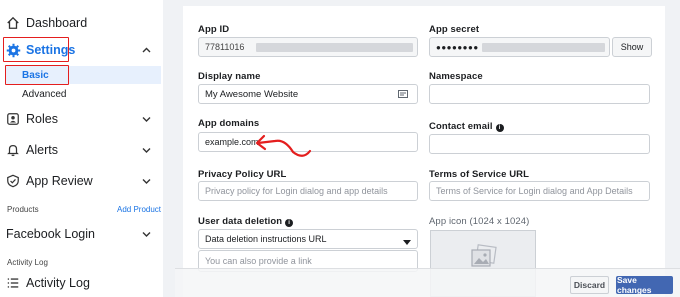 The image size is (680, 297). I want to click on shield-check-icon, so click(13, 181).